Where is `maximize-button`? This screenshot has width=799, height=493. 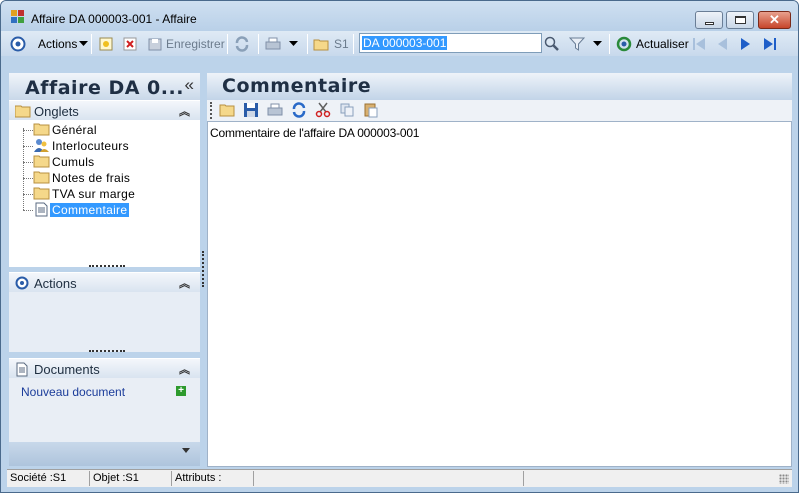 maximize-button is located at coordinates (740, 20).